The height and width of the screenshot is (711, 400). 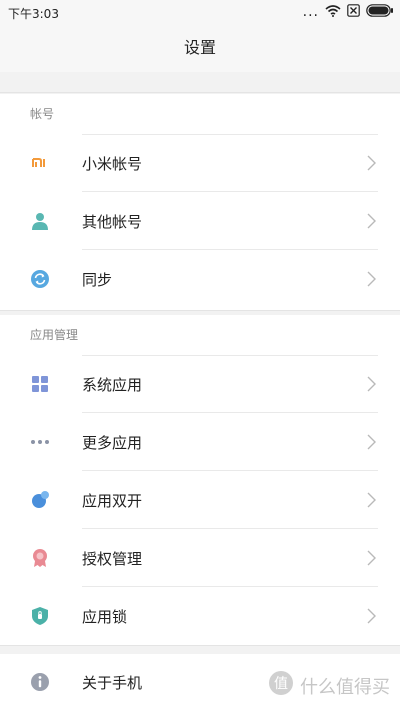 What do you see at coordinates (200, 616) in the screenshot?
I see `row-app-lock: 应用锁` at bounding box center [200, 616].